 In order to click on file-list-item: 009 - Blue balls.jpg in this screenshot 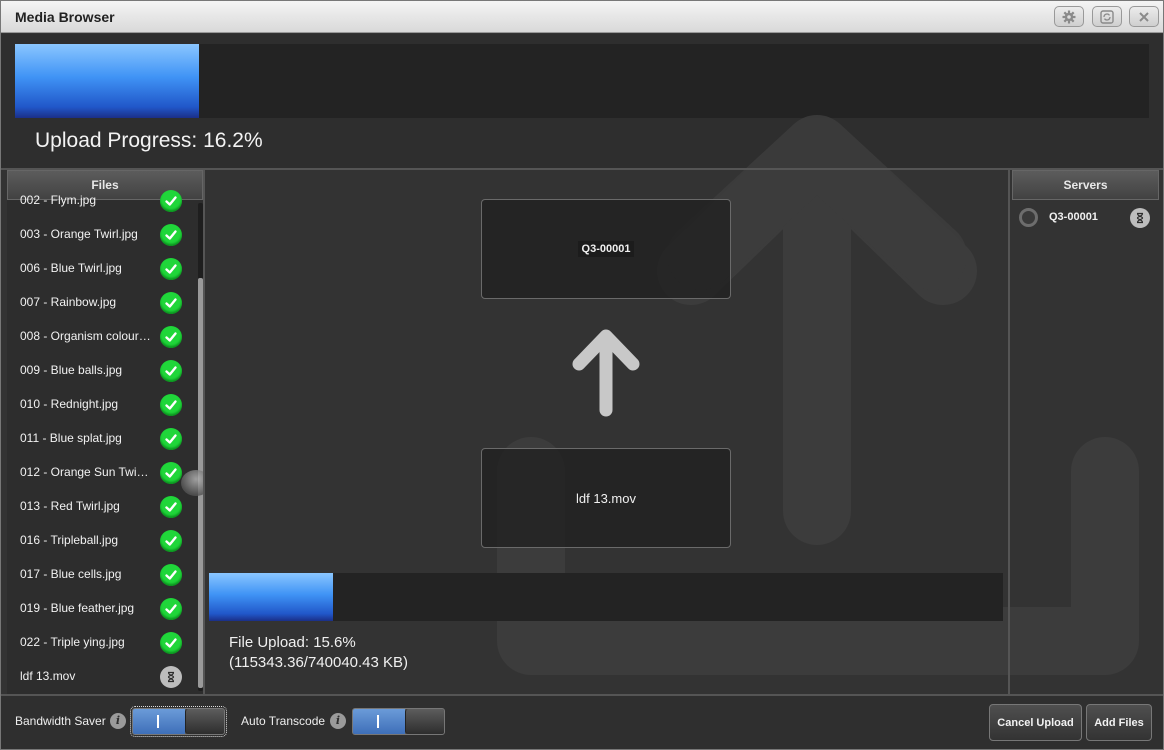, I will do `click(102, 371)`.